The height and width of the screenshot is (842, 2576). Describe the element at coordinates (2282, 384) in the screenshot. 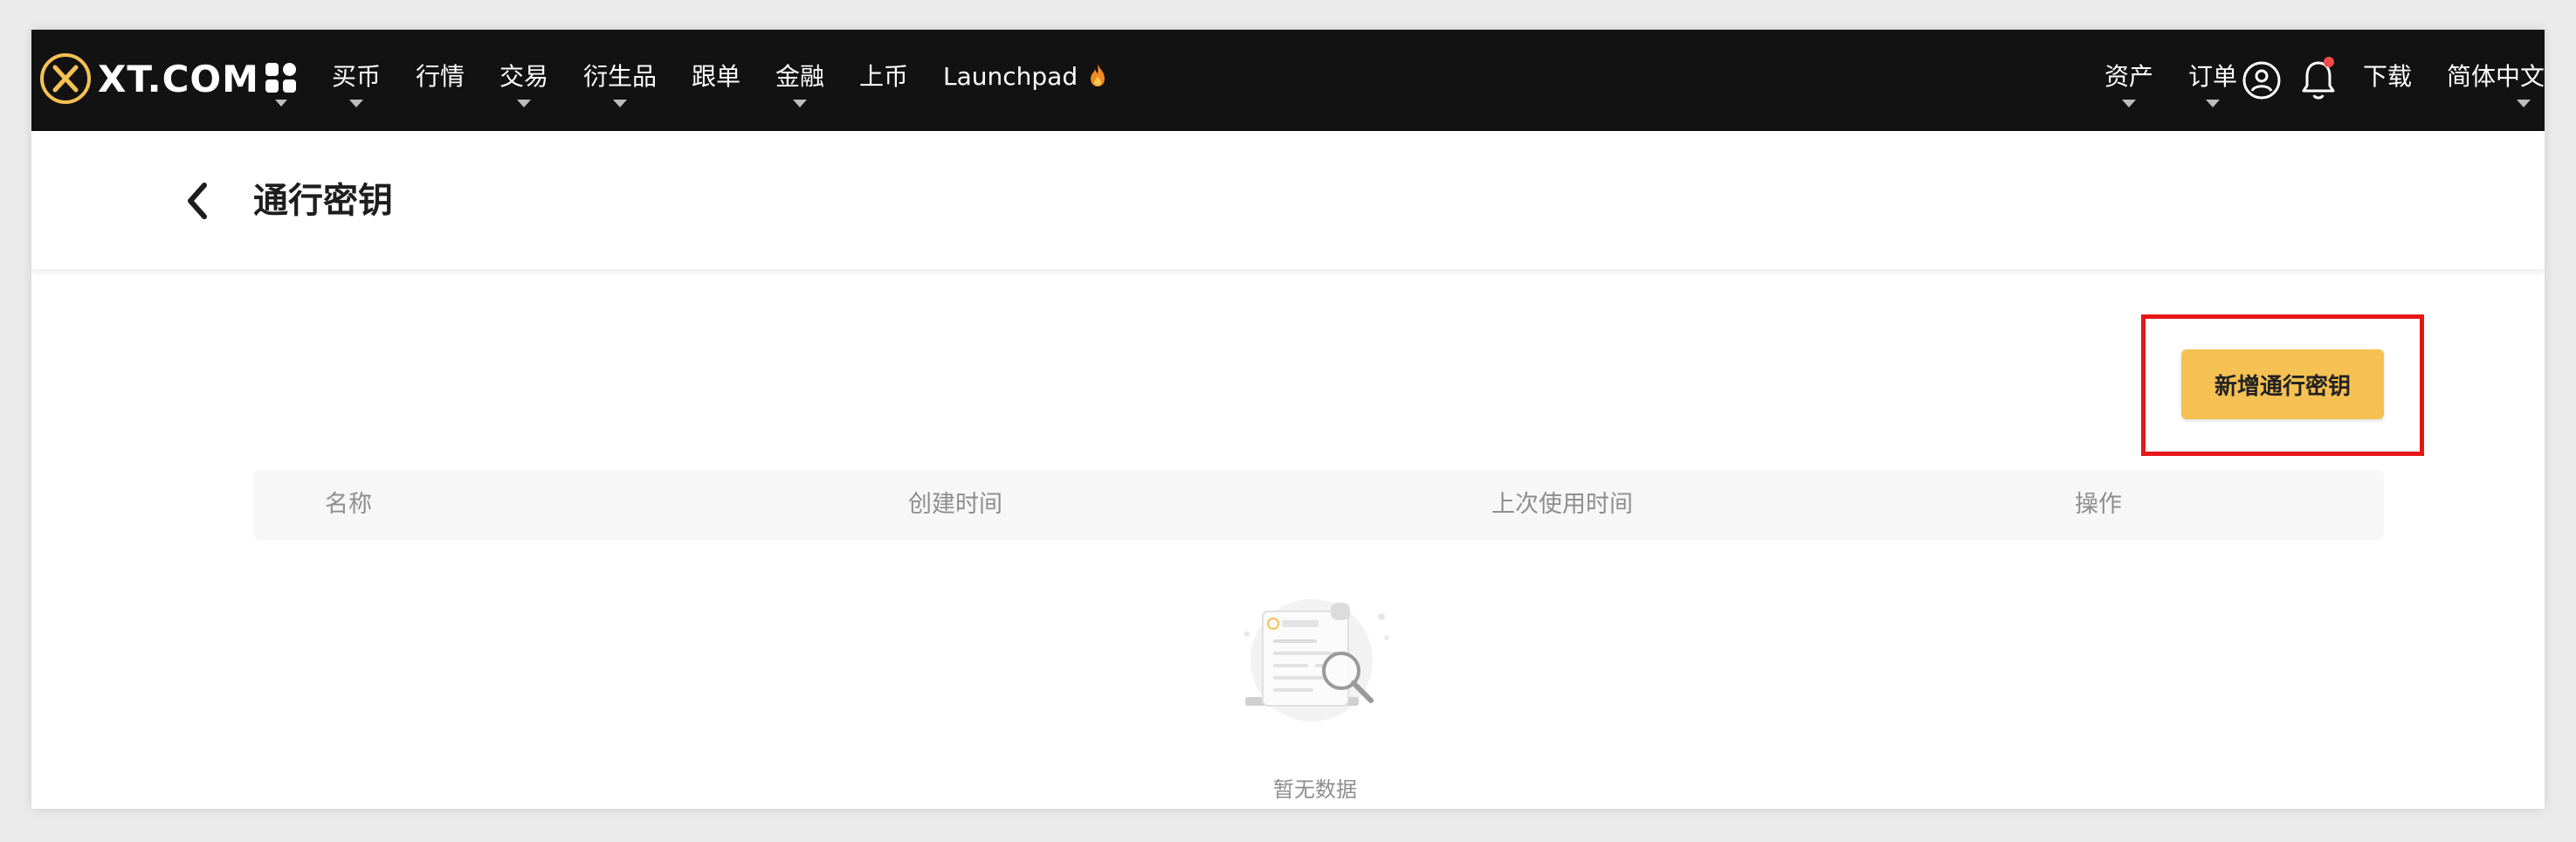

I see `add-passkey-button: 新增通行密钥` at that location.